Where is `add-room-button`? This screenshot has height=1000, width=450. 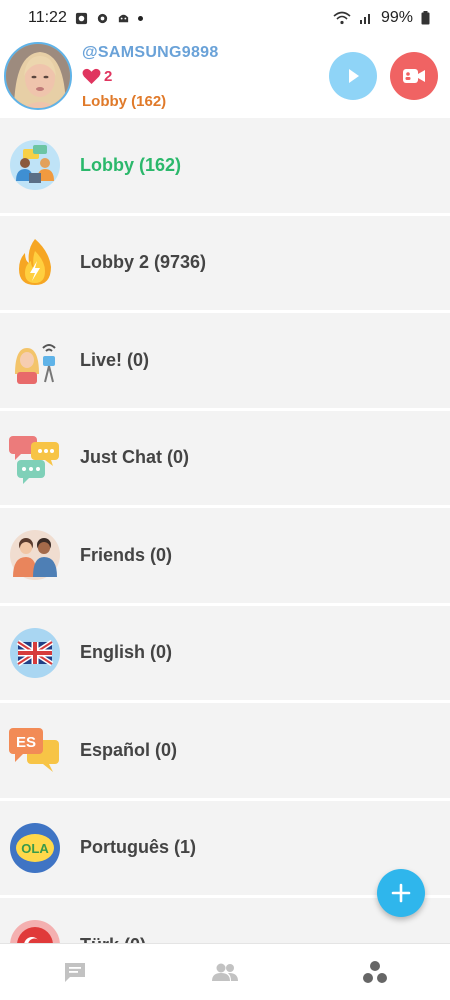 add-room-button is located at coordinates (401, 893).